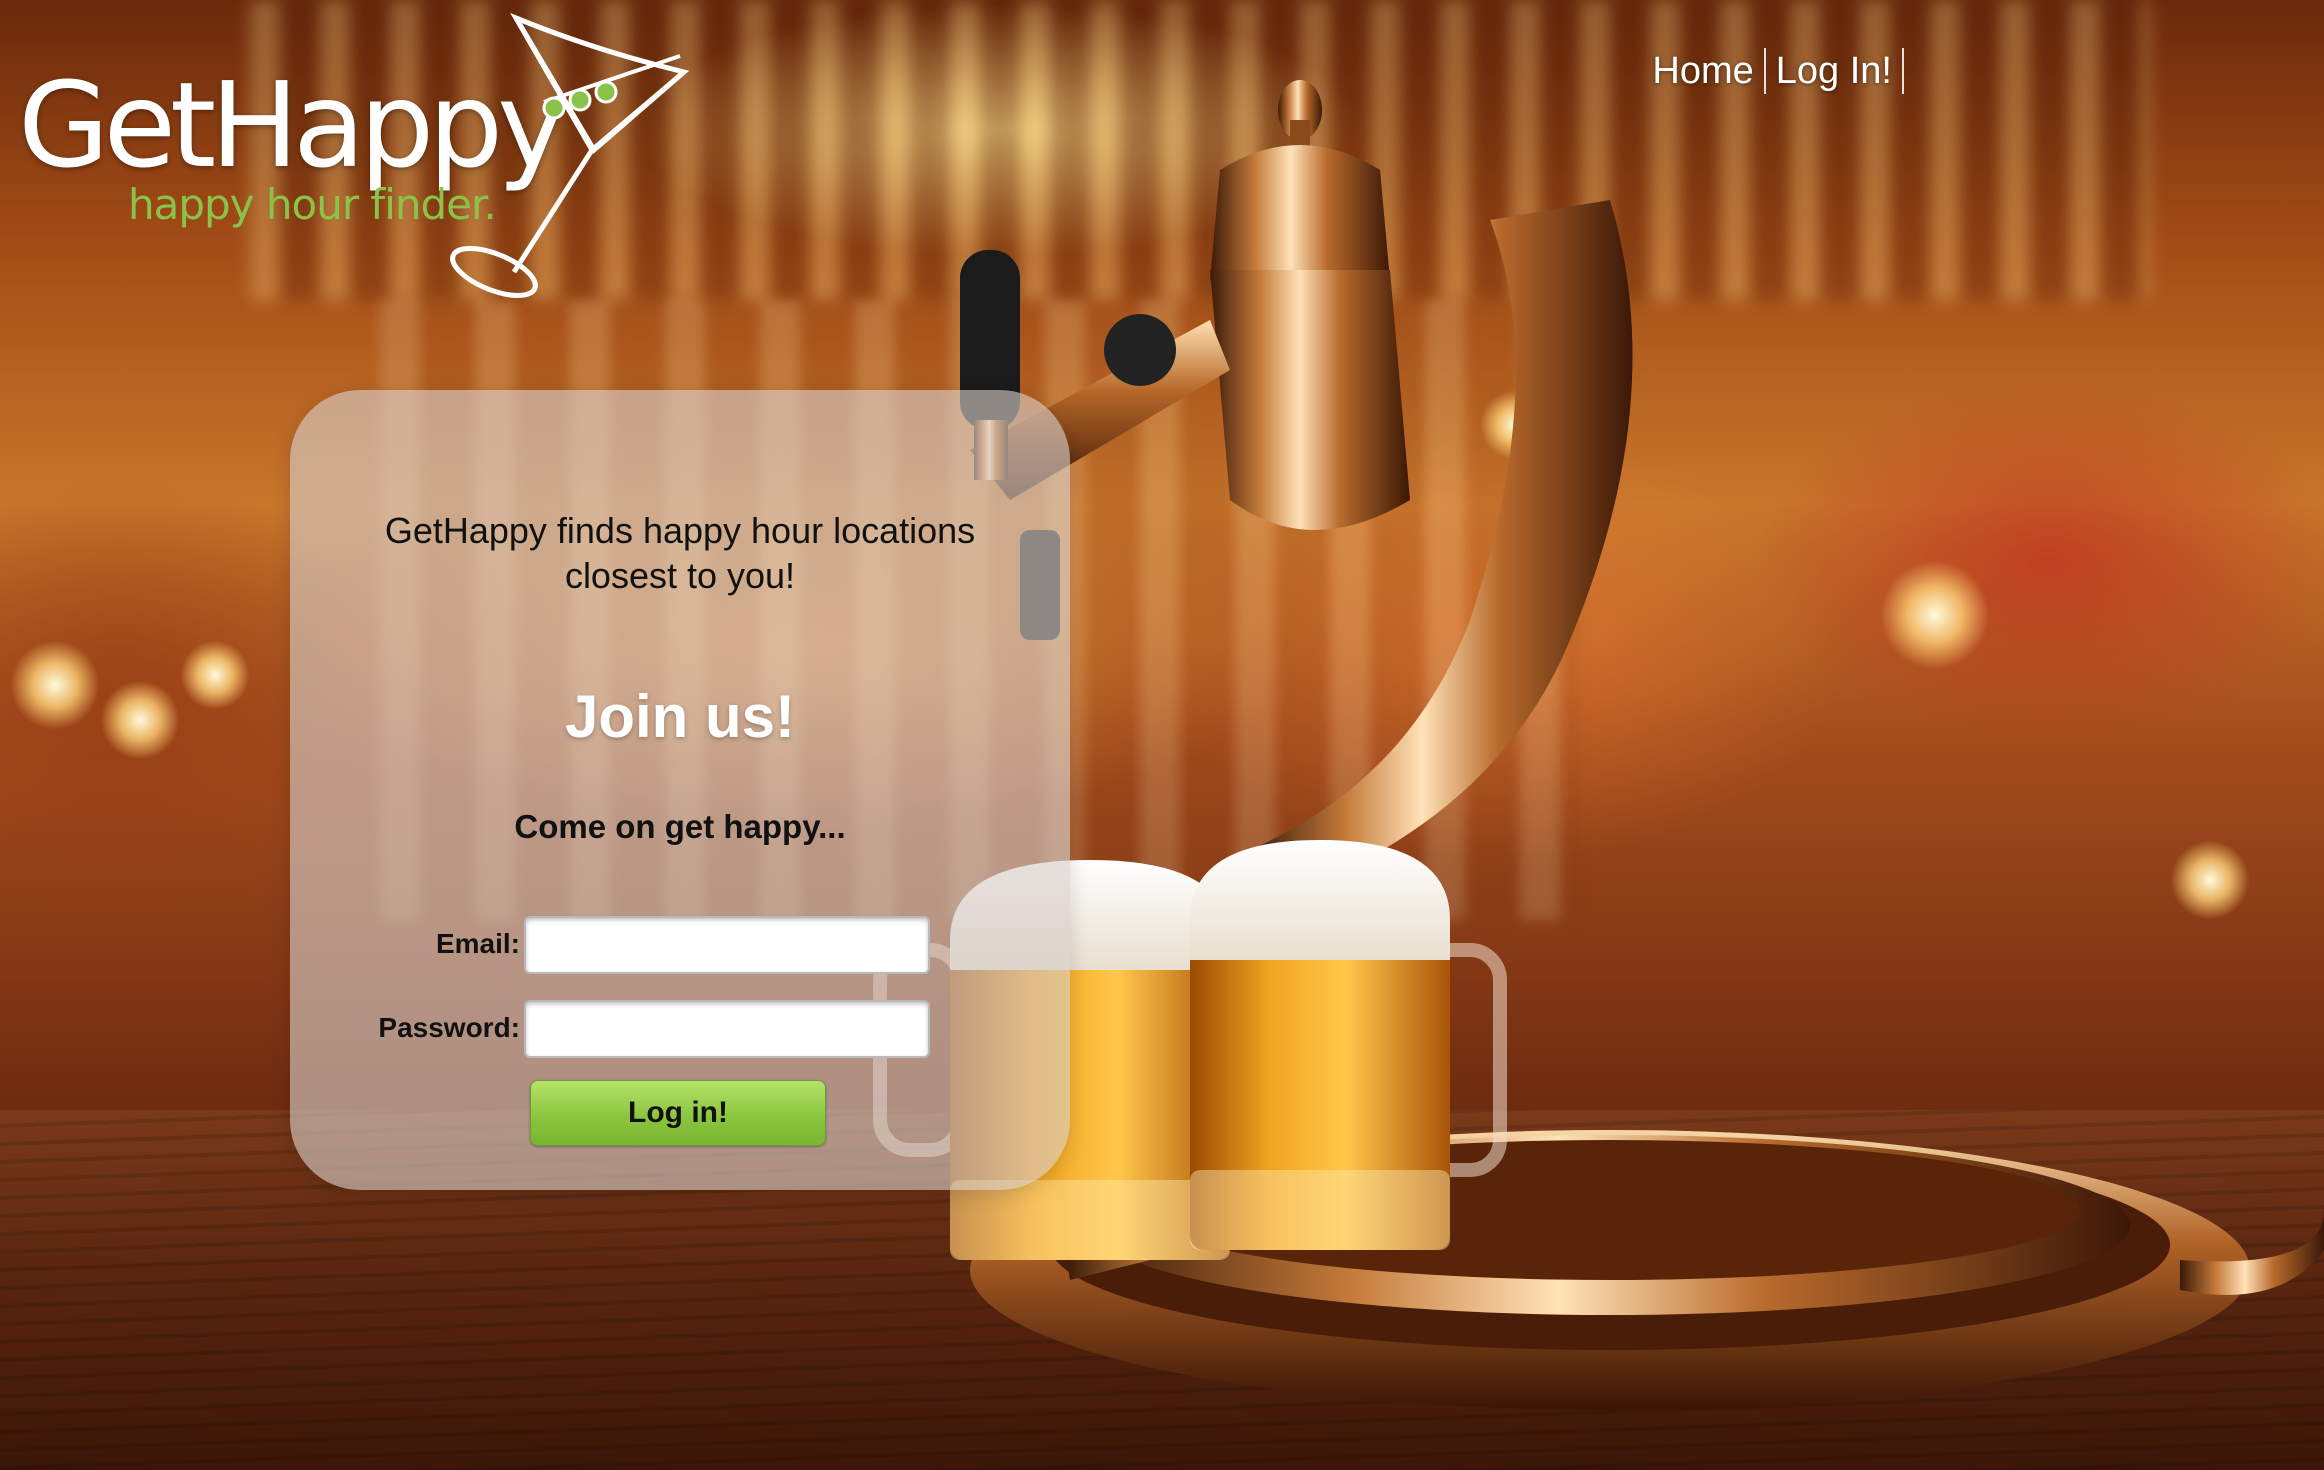 This screenshot has height=1470, width=2324. What do you see at coordinates (679, 716) in the screenshot?
I see `join-heading: Join us!` at bounding box center [679, 716].